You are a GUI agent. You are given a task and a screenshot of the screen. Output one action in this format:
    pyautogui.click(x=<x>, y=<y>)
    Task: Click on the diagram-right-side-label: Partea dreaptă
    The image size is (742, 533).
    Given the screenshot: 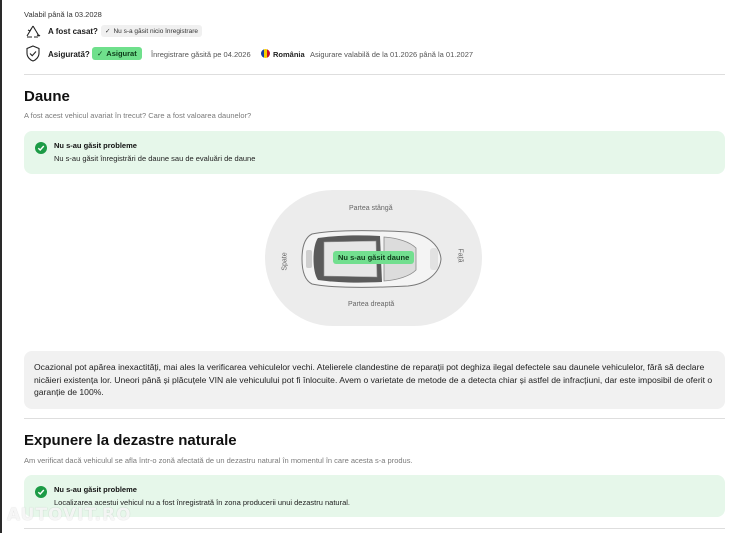 What is the action you would take?
    pyautogui.click(x=371, y=304)
    